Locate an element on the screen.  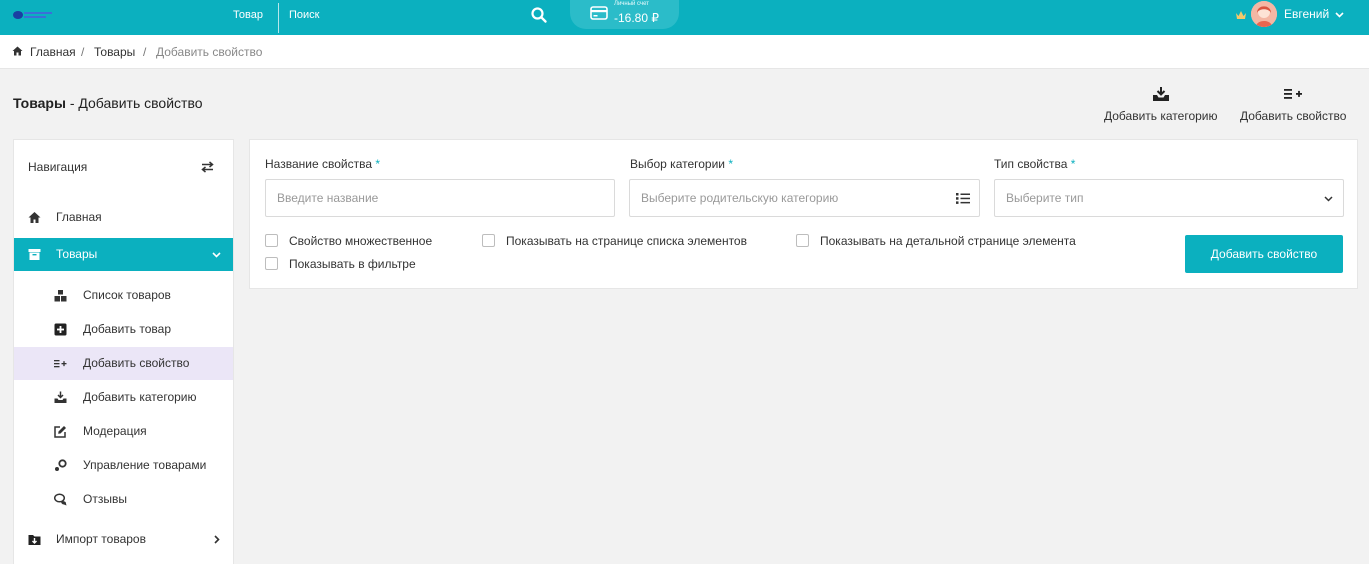
add-category-label: Добавить категорию is located at coordinates (1161, 116).